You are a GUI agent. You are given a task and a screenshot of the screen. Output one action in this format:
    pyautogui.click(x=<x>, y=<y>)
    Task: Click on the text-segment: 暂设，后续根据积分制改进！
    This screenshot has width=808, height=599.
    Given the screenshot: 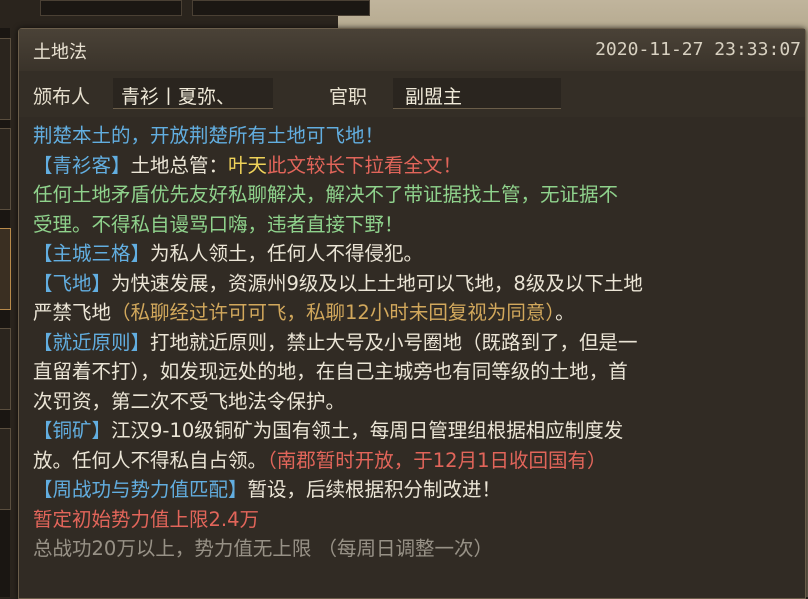 What is the action you would take?
    pyautogui.click(x=374, y=489)
    